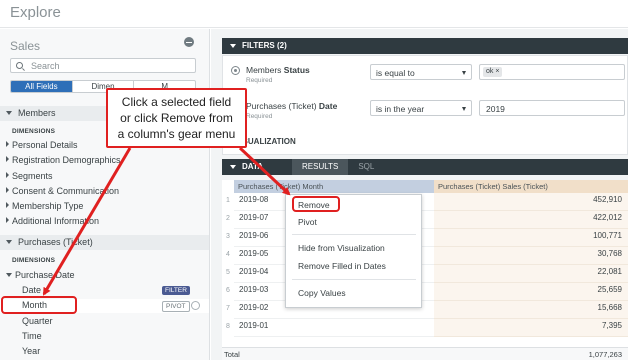 This screenshot has width=628, height=360. I want to click on filter-value-field: 2019, so click(552, 108).